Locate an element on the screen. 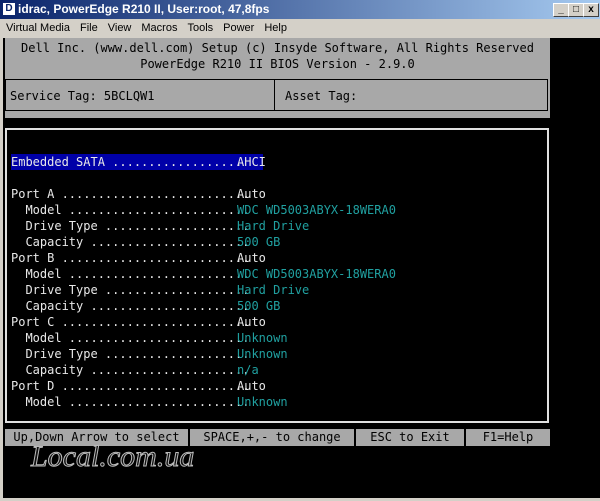 This screenshot has width=600, height=501. close-button: x is located at coordinates (591, 10).